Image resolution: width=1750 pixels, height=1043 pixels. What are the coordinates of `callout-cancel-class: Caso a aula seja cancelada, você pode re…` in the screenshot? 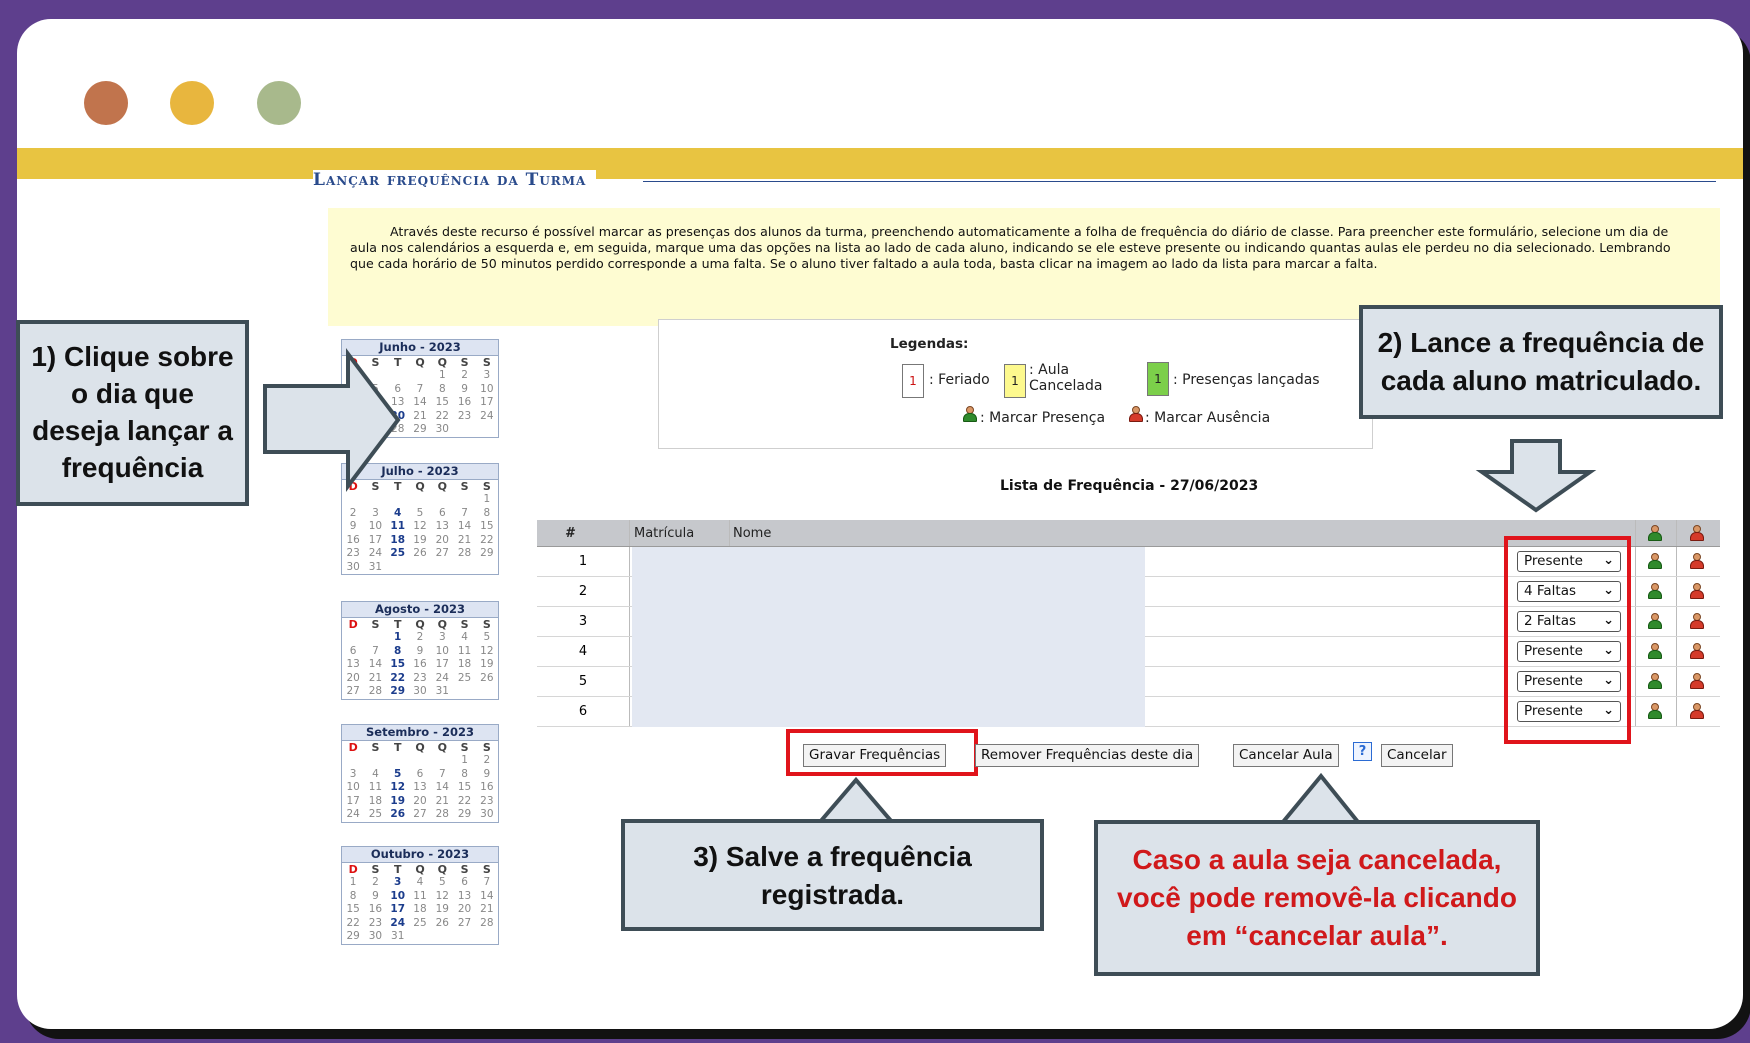 It's located at (1317, 898).